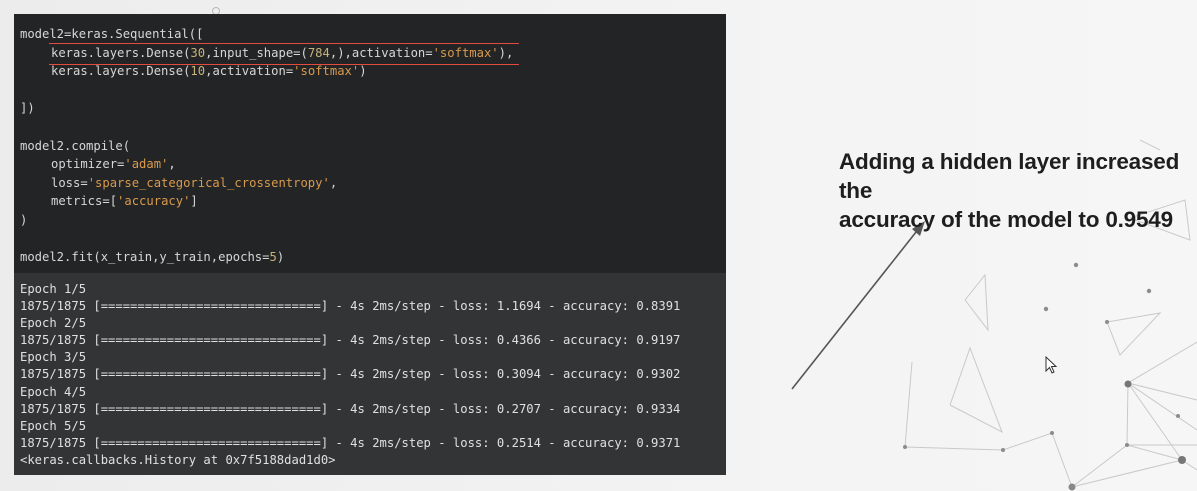  Describe the element at coordinates (373, 257) in the screenshot. I see `code-line: model2.fit(x_train,y_train,epochs=5)` at that location.